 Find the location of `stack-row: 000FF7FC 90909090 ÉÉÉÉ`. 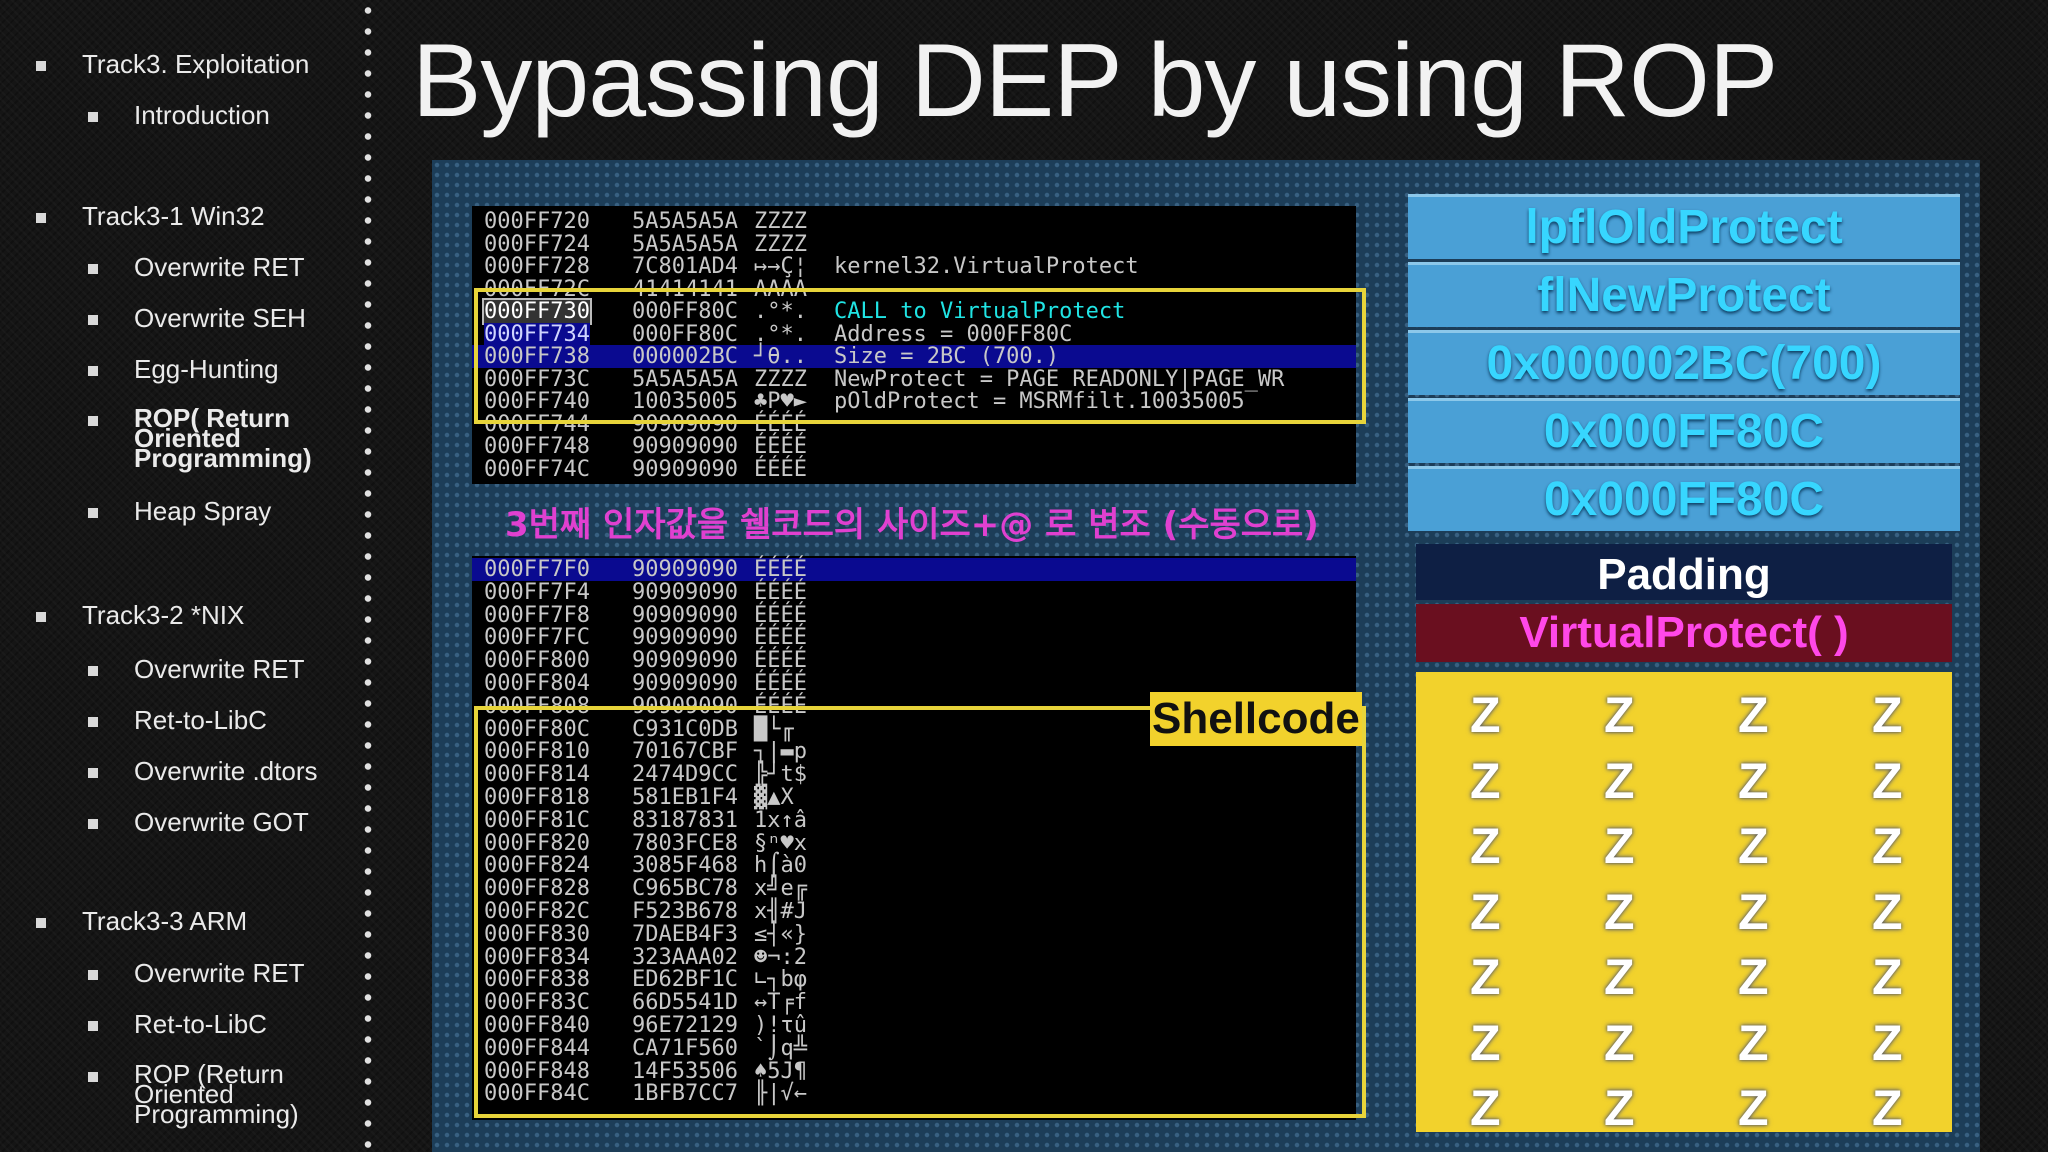

stack-row: 000FF7FC 90909090 ÉÉÉÉ is located at coordinates (914, 637).